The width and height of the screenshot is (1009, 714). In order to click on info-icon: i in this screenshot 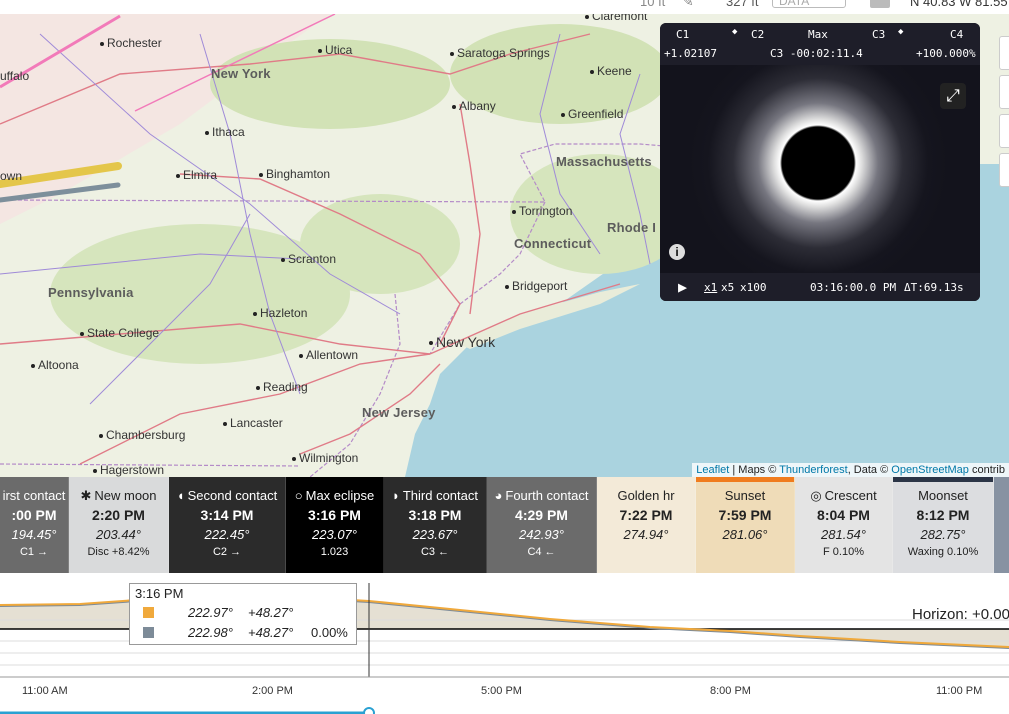, I will do `click(677, 252)`.